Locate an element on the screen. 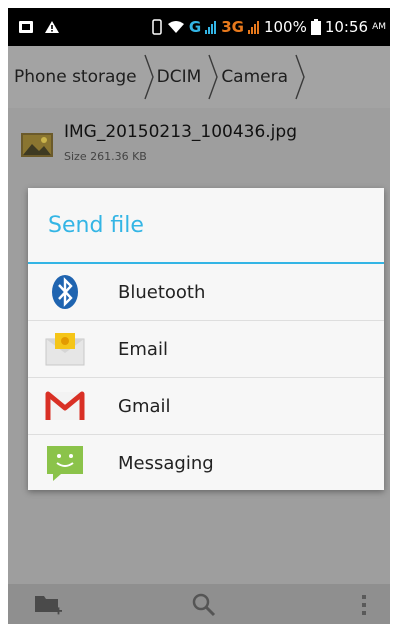  breadcrumb-phone-storage: Phone storage is located at coordinates (81, 77).